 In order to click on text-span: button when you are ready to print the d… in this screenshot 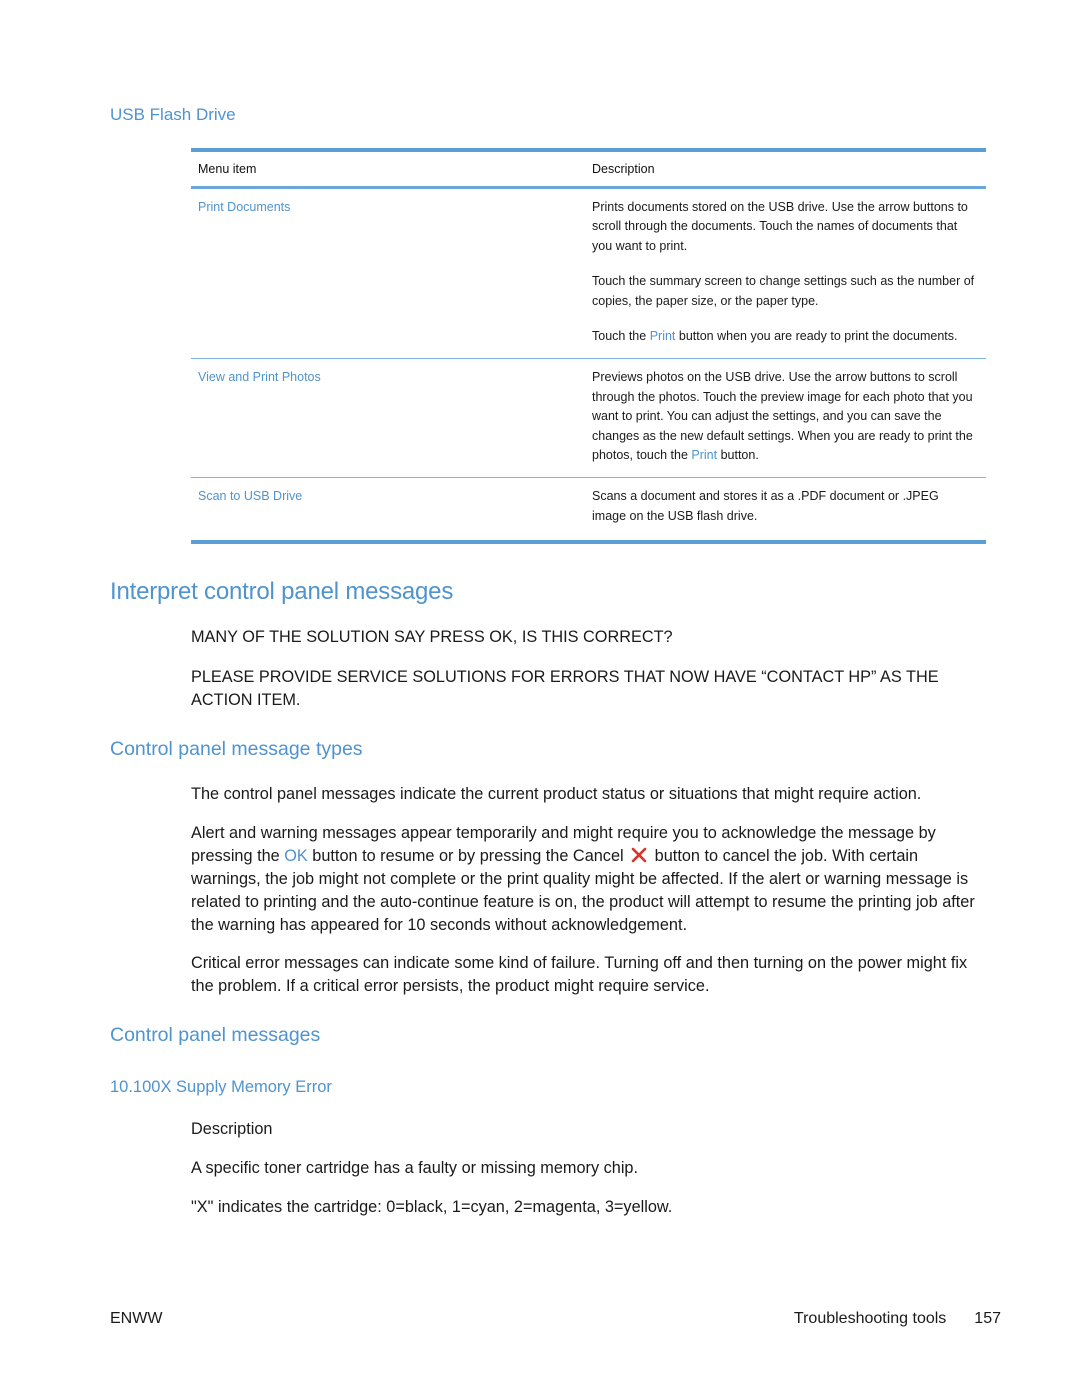, I will do `click(816, 336)`.